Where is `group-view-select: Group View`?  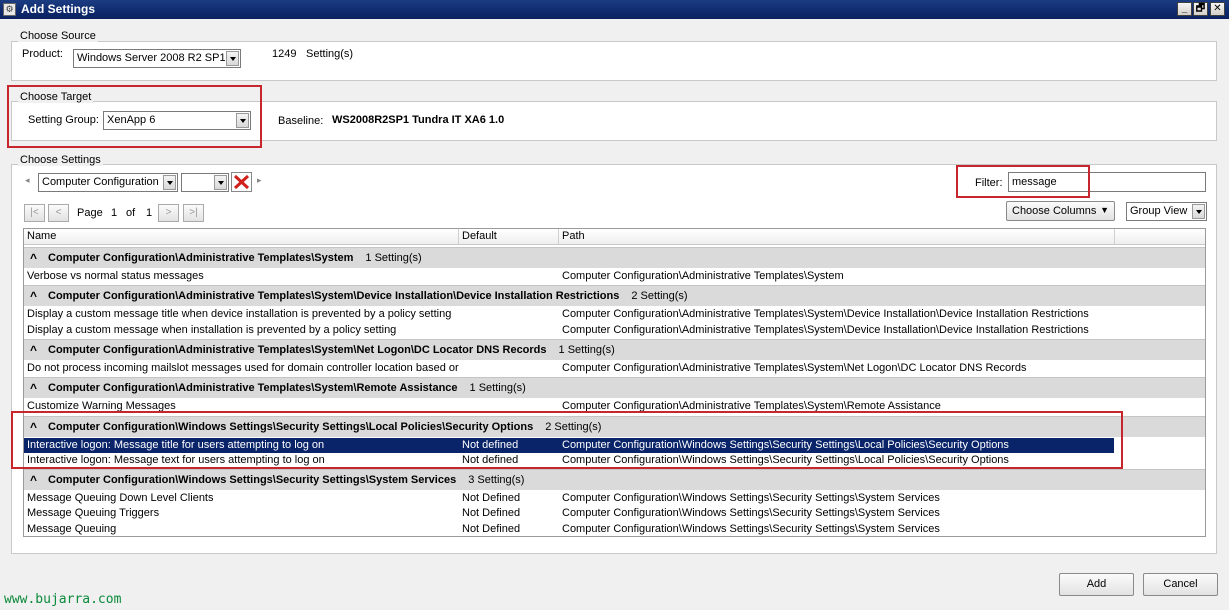
group-view-select: Group View is located at coordinates (1166, 211).